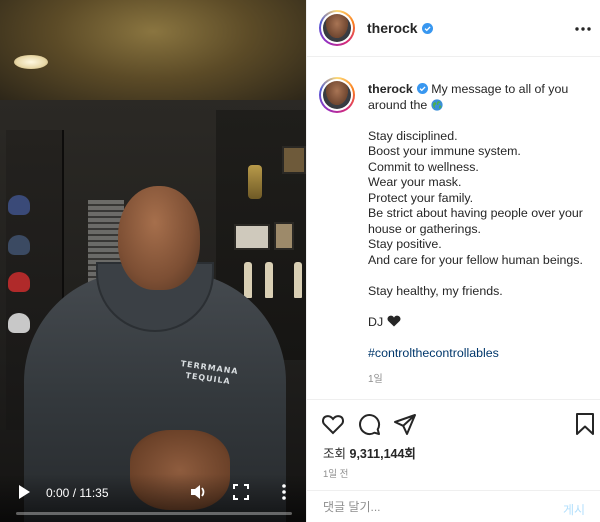 The image size is (600, 522). I want to click on caption-line: Stay positive., so click(405, 244).